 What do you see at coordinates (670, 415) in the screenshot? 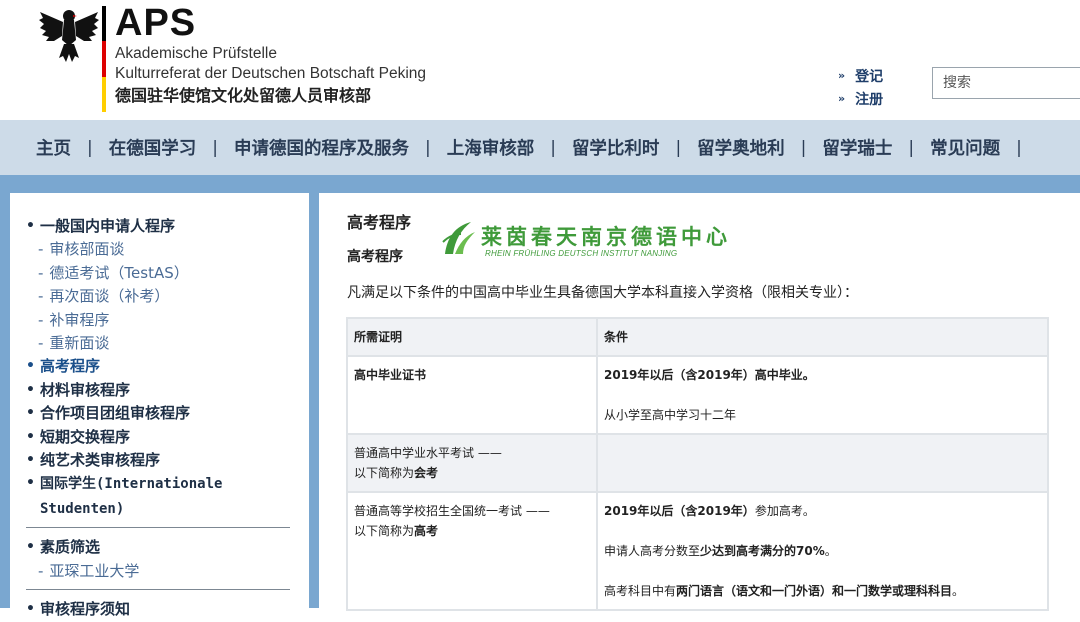
I see `condition-line: 从小学至高中学习十二年` at bounding box center [670, 415].